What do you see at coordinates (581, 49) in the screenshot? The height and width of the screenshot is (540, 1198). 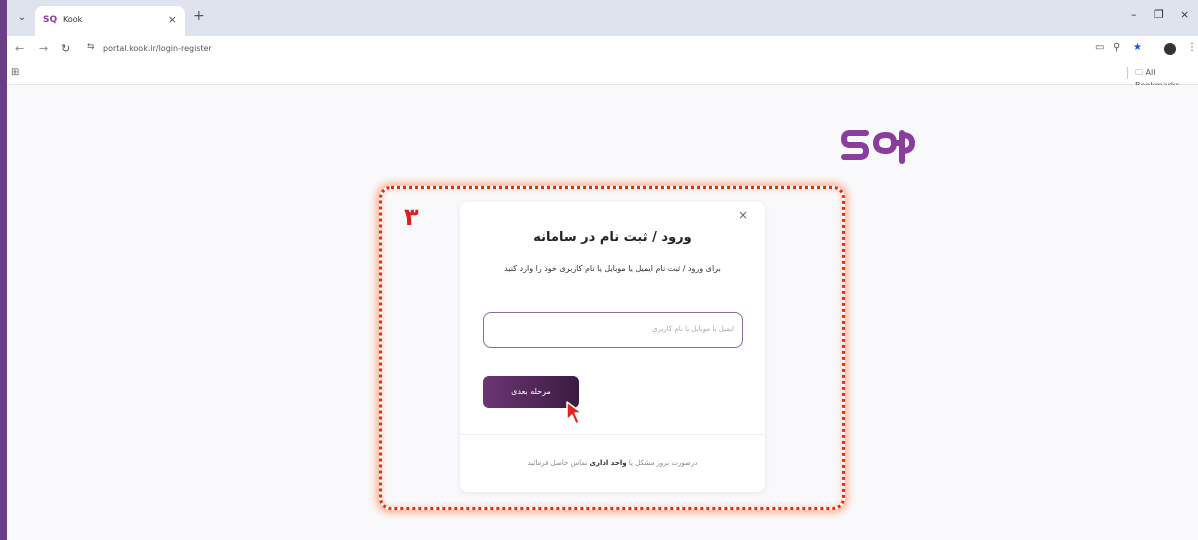 I see `address-bar: ⇆ portal.kook.ir/login-register` at bounding box center [581, 49].